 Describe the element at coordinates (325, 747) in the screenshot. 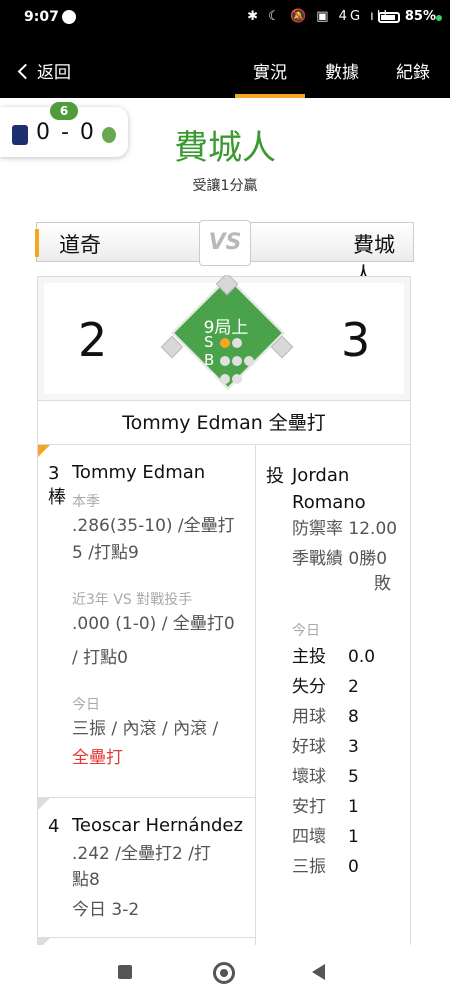

I see `pitcher-strikes: 好球 3` at that location.